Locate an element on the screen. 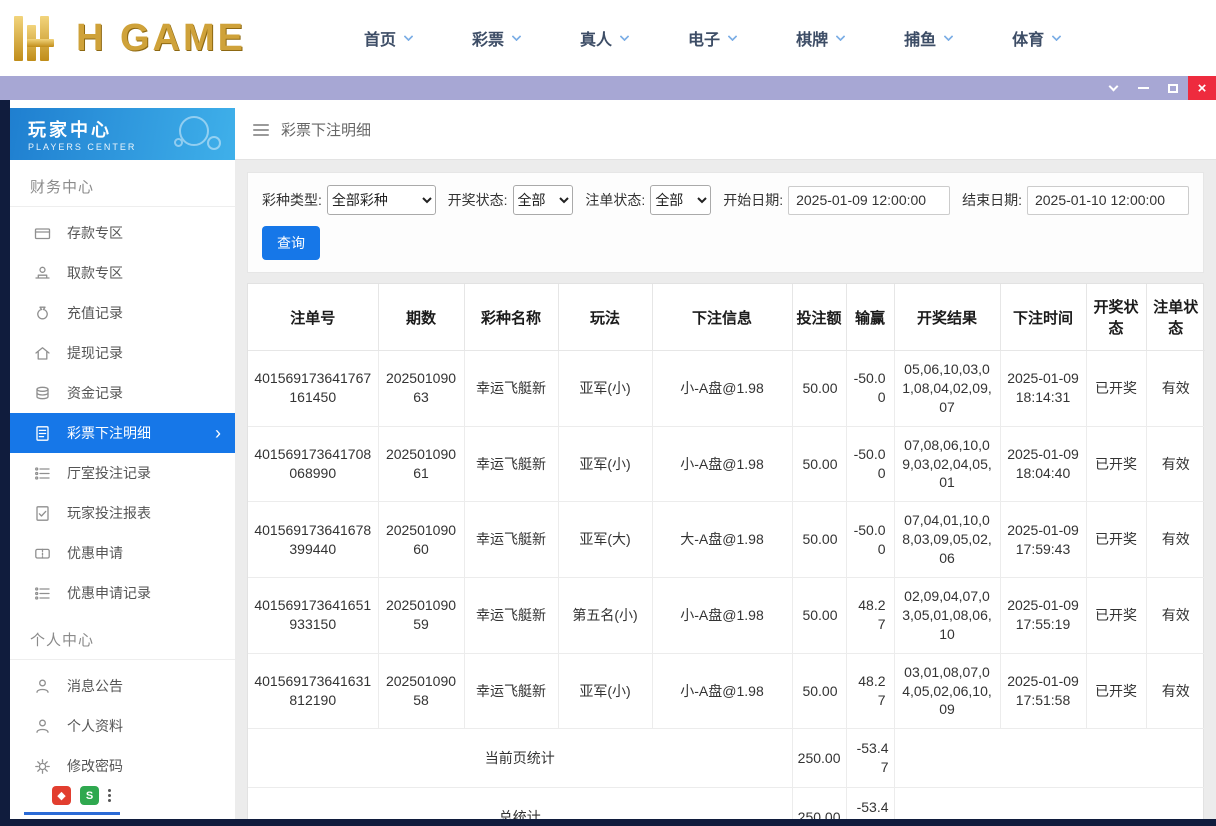 This screenshot has width=1216, height=826. password-icon is located at coordinates (42, 766).